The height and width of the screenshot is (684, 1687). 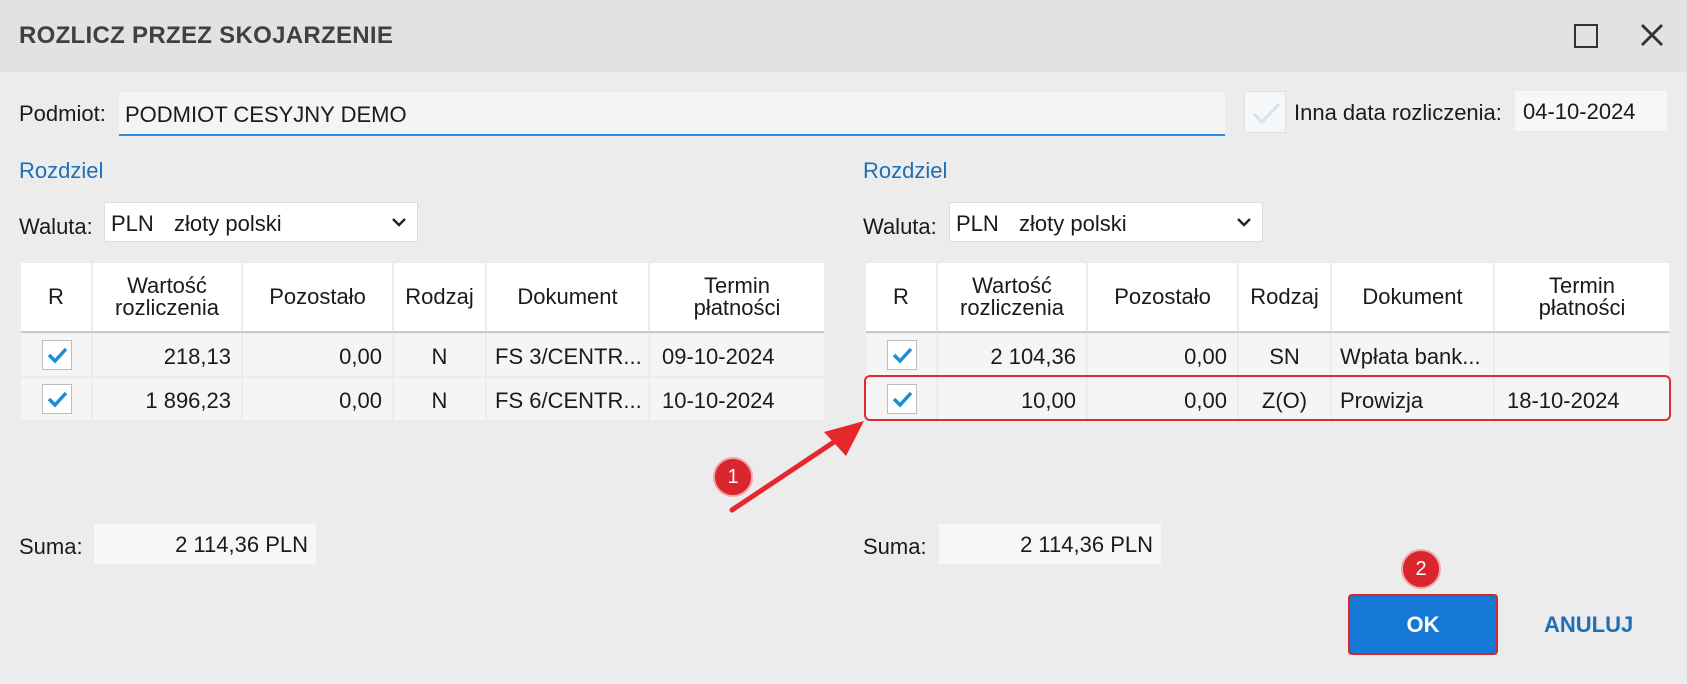 I want to click on podmiot-label: Podmiot:, so click(x=62, y=113).